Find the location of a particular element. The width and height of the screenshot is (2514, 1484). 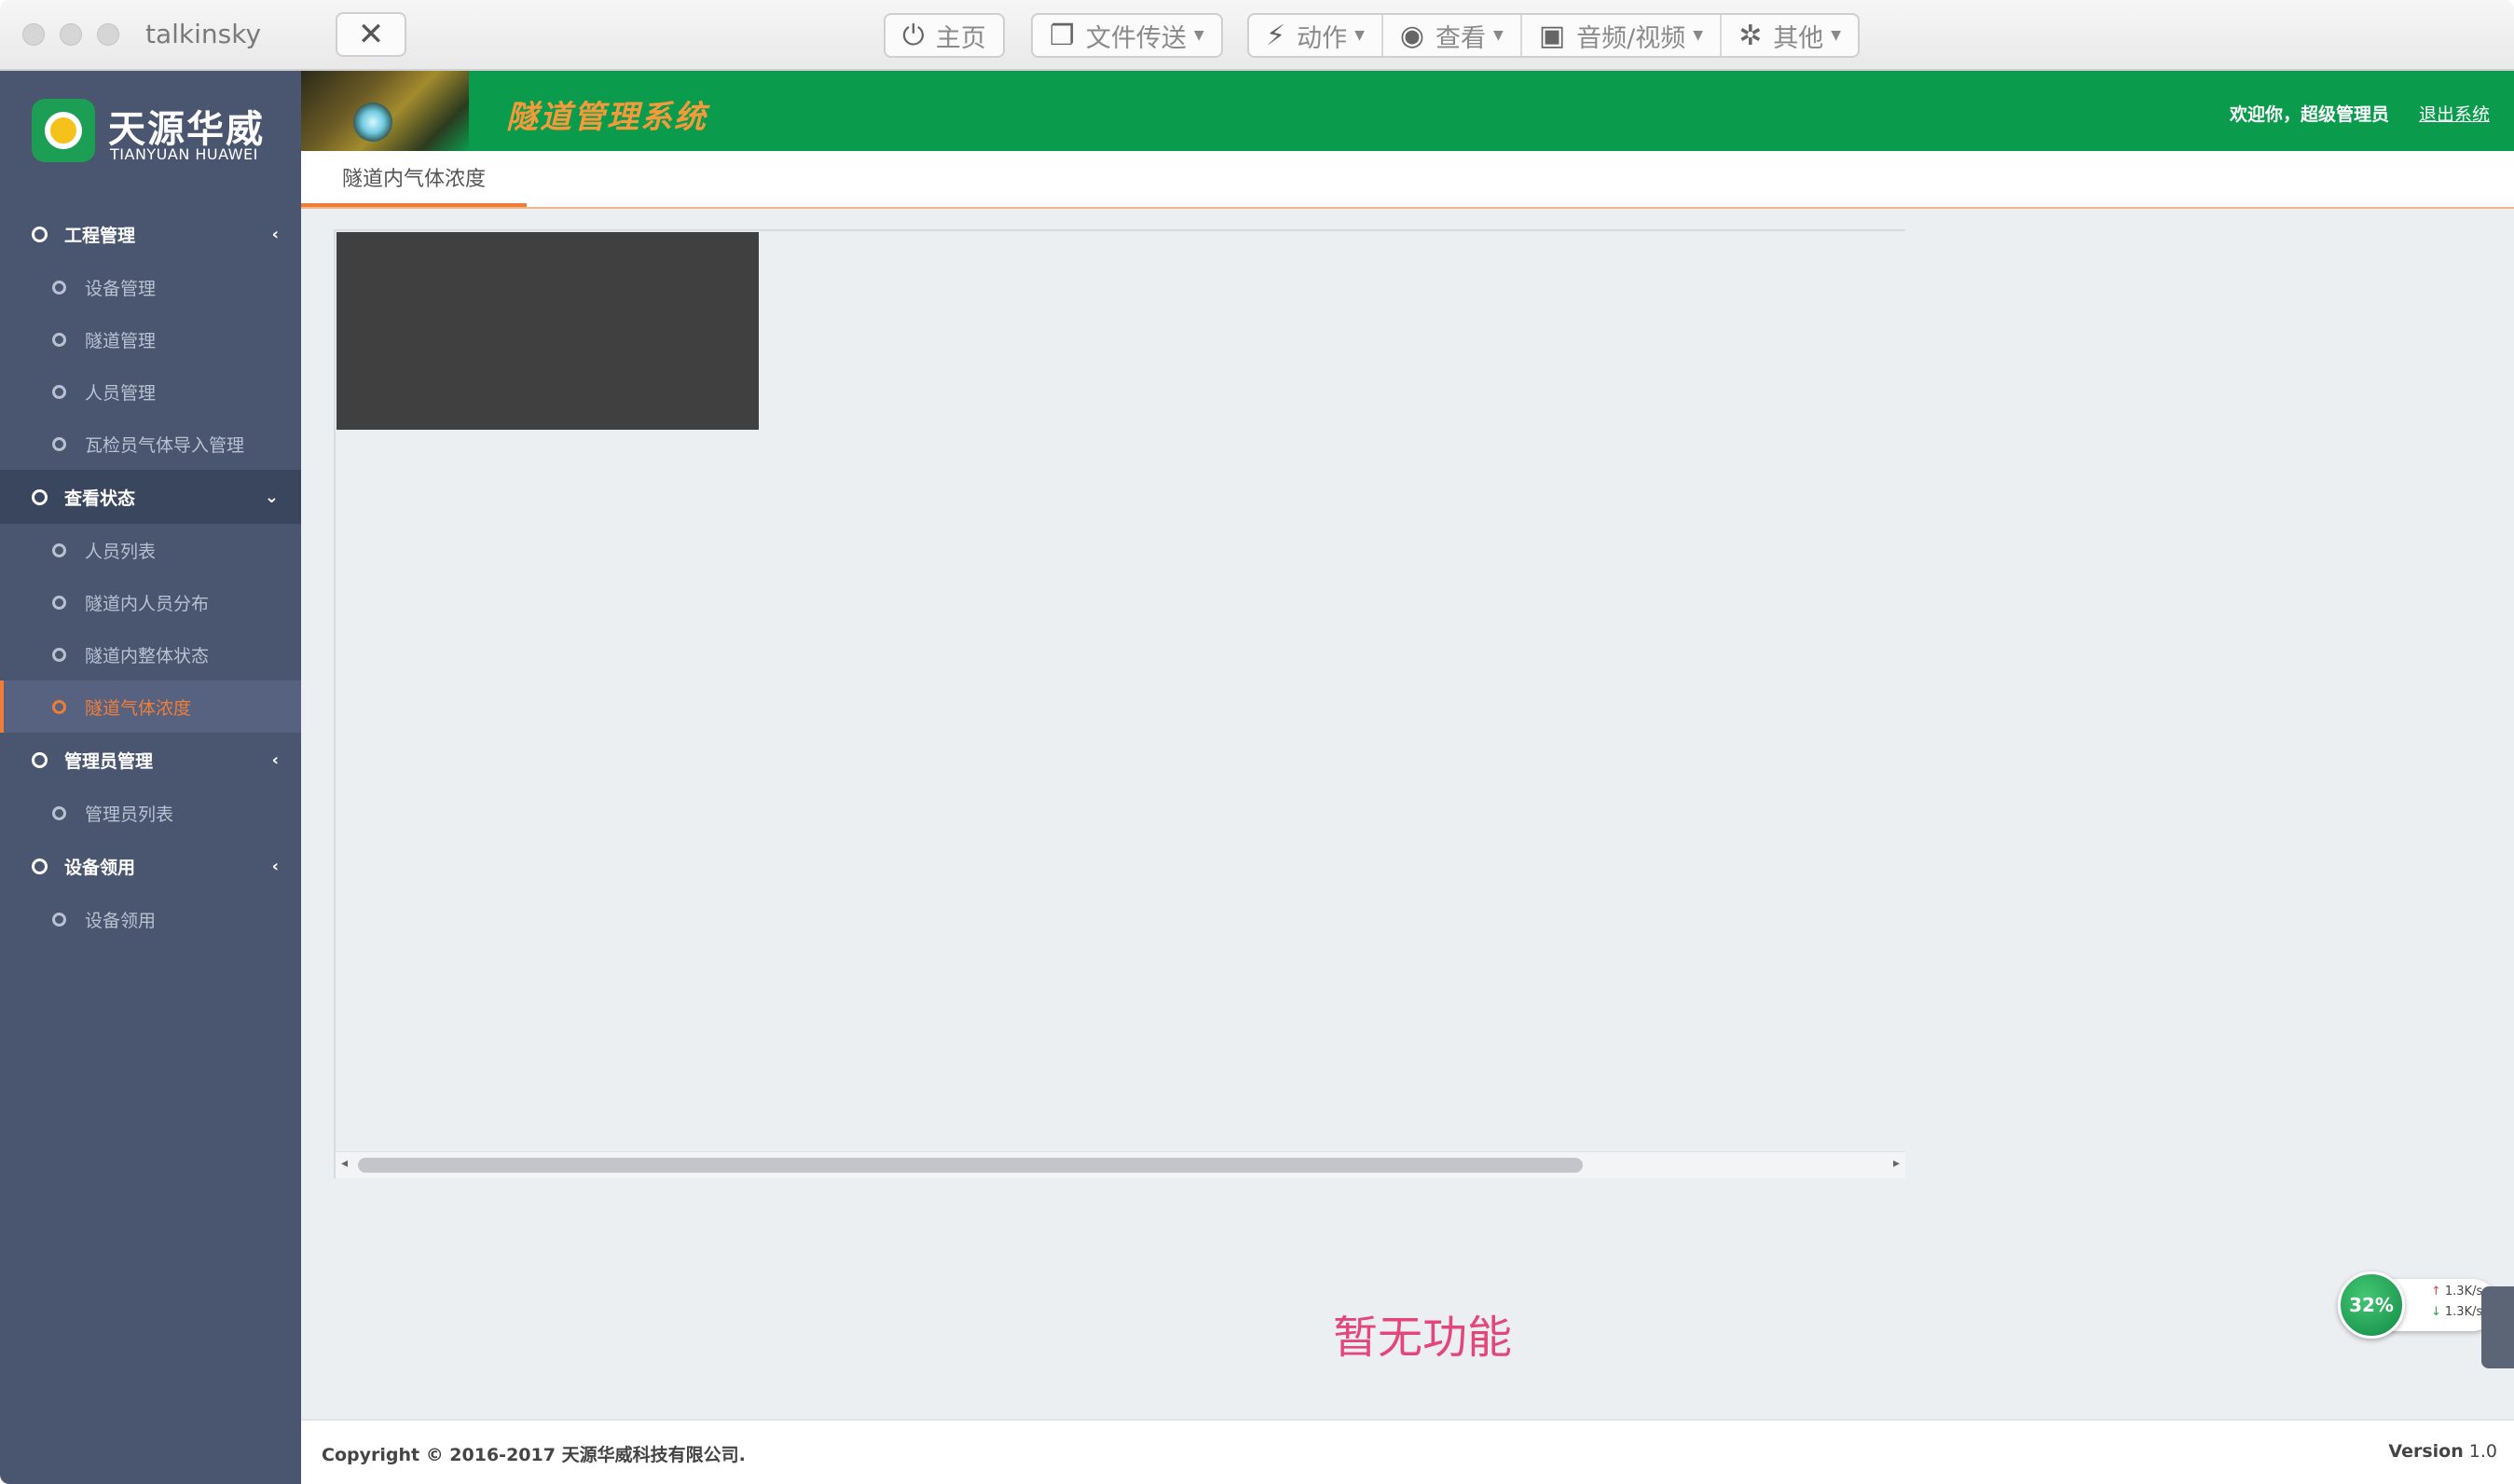

sidebar-item-label: 隧道内人员分布 is located at coordinates (147, 603).